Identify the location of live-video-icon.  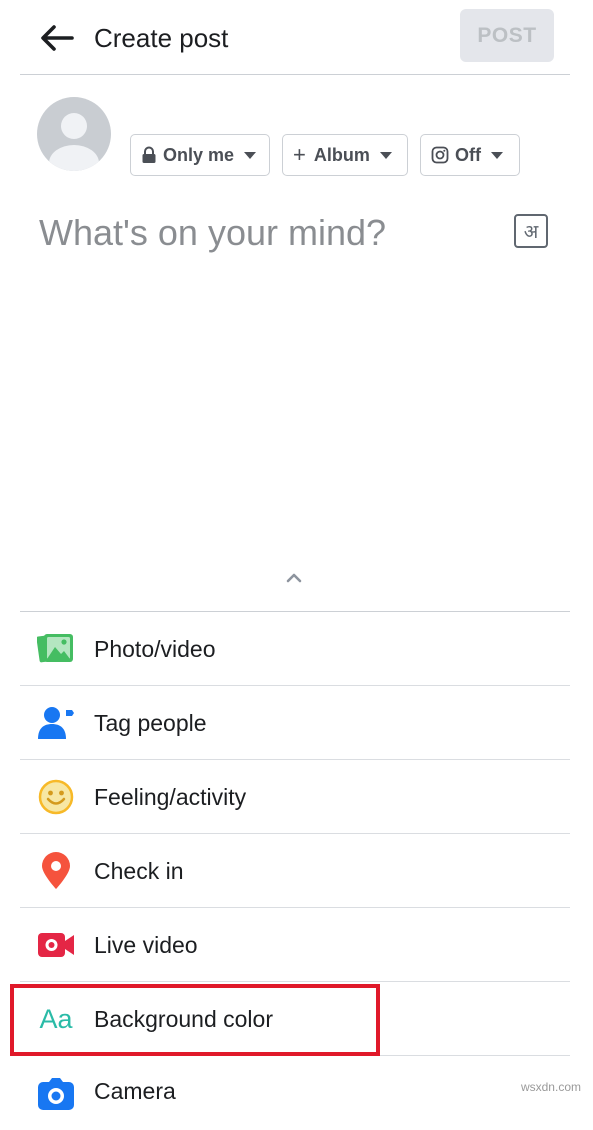
(56, 945).